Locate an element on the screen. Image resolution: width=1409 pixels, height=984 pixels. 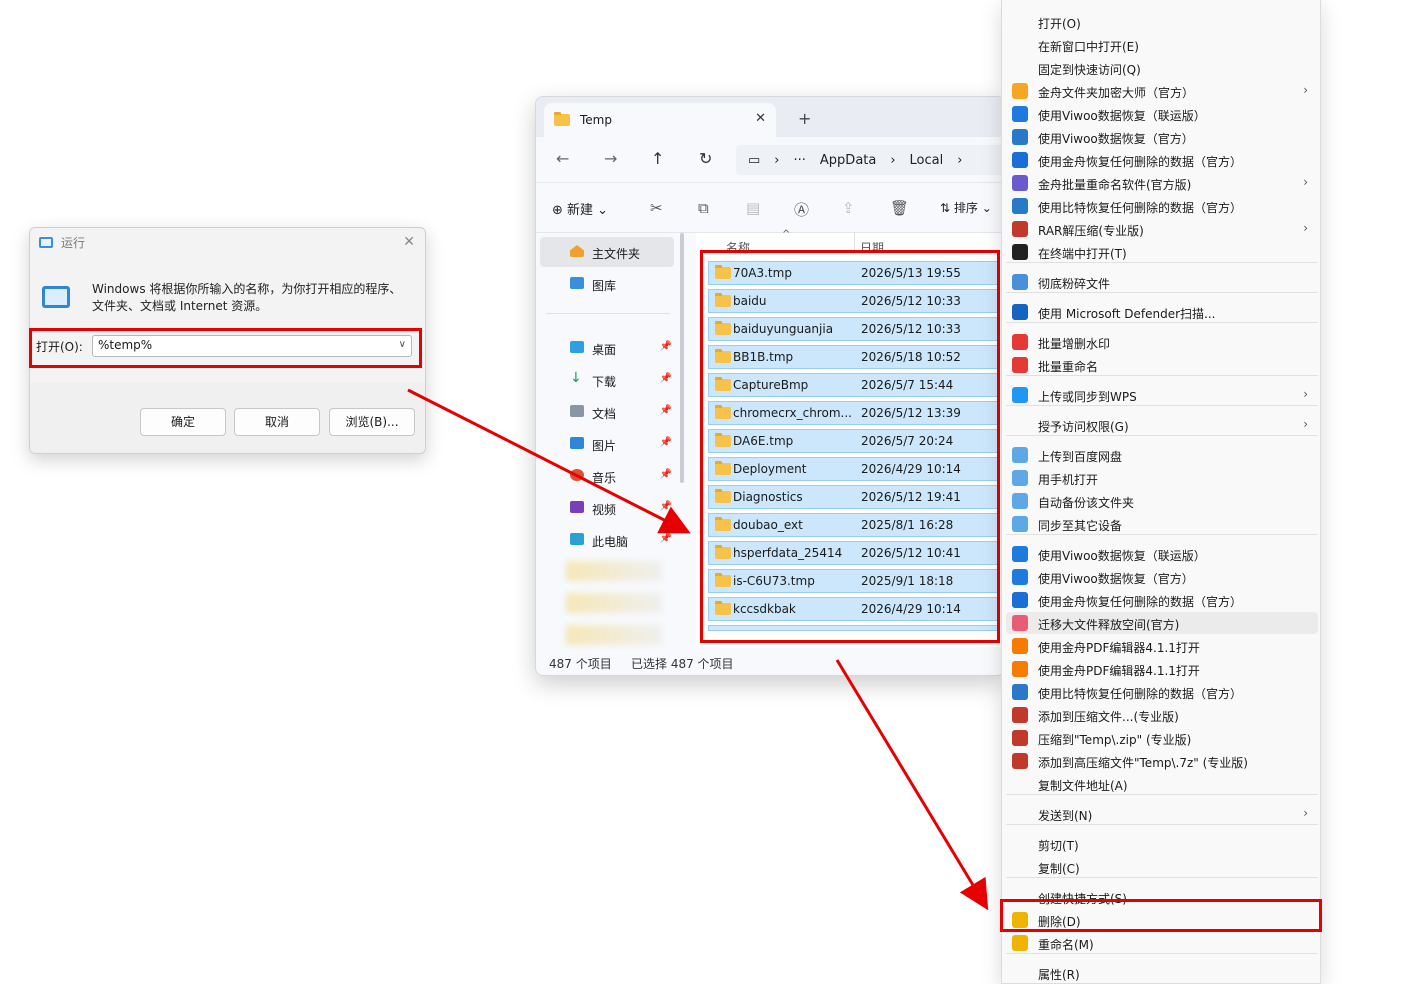
arrow-explorer-to-delete is located at coordinates (912, 785).